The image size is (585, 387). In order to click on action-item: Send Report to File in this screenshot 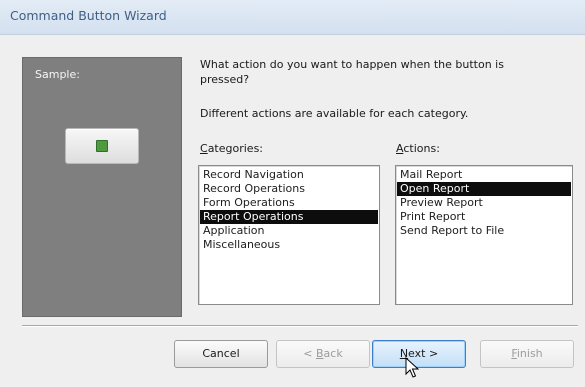, I will do `click(484, 231)`.